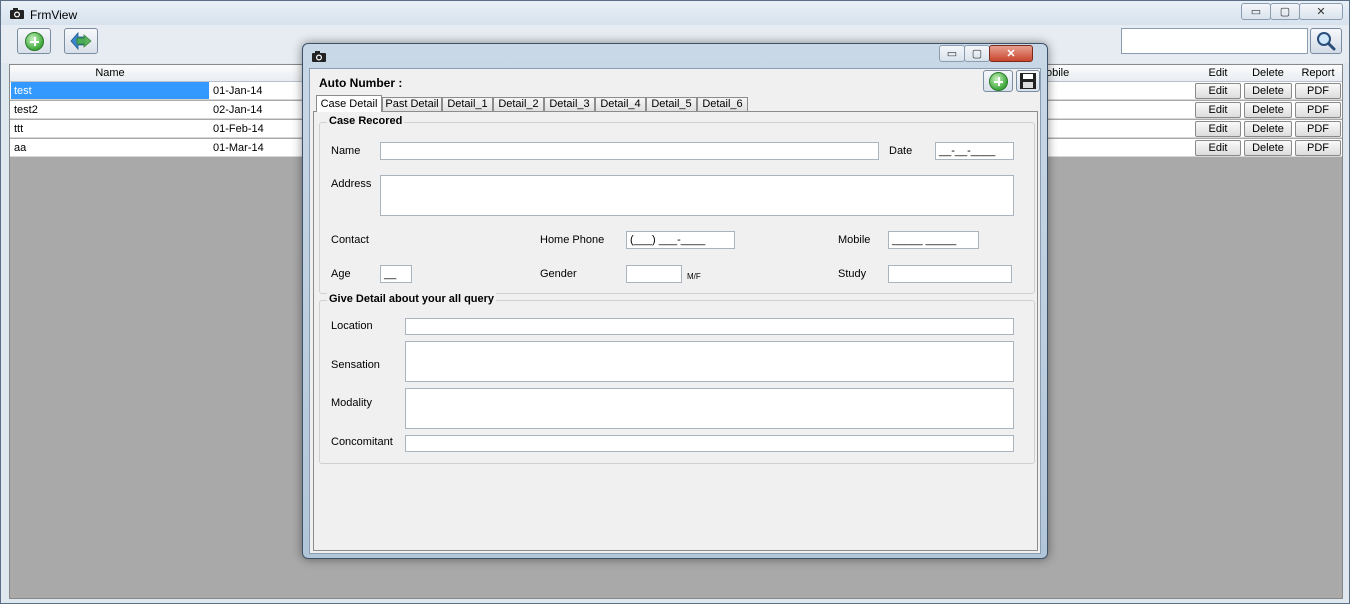 This screenshot has width=1350, height=604. Describe the element at coordinates (709, 361) in the screenshot. I see `sensation-input` at that location.